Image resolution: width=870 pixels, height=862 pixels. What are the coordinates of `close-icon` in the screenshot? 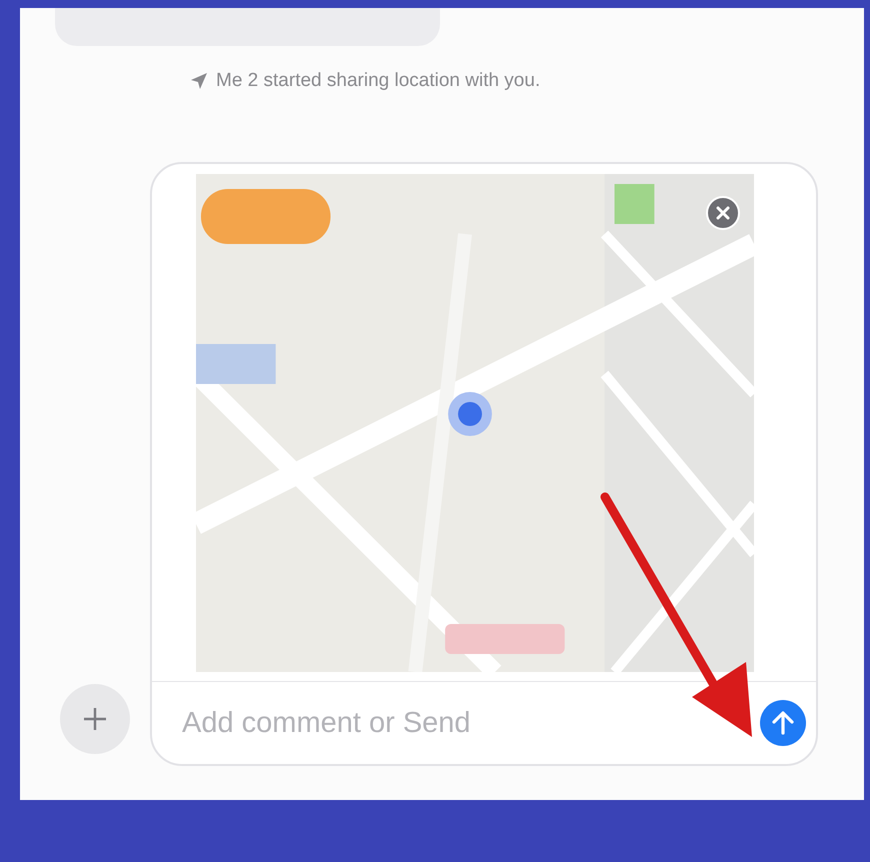 It's located at (723, 213).